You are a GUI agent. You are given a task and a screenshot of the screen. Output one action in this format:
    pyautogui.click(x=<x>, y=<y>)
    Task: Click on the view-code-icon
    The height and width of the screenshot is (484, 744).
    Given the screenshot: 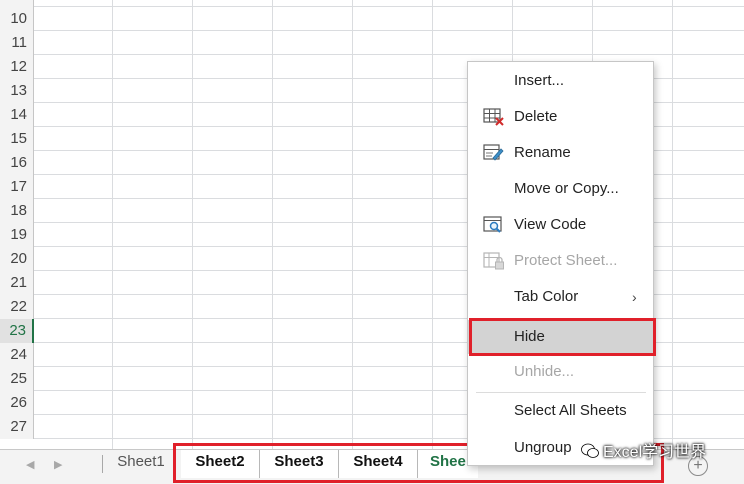 What is the action you would take?
    pyautogui.click(x=492, y=224)
    